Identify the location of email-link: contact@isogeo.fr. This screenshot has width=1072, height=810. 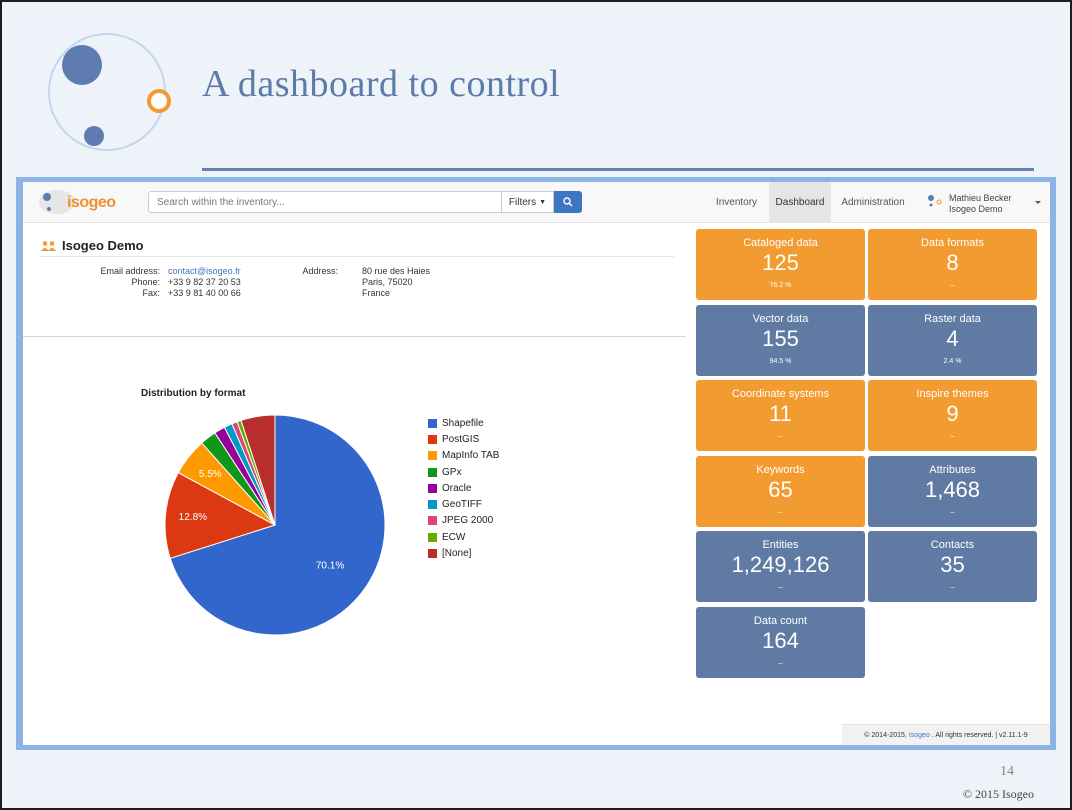
(204, 271).